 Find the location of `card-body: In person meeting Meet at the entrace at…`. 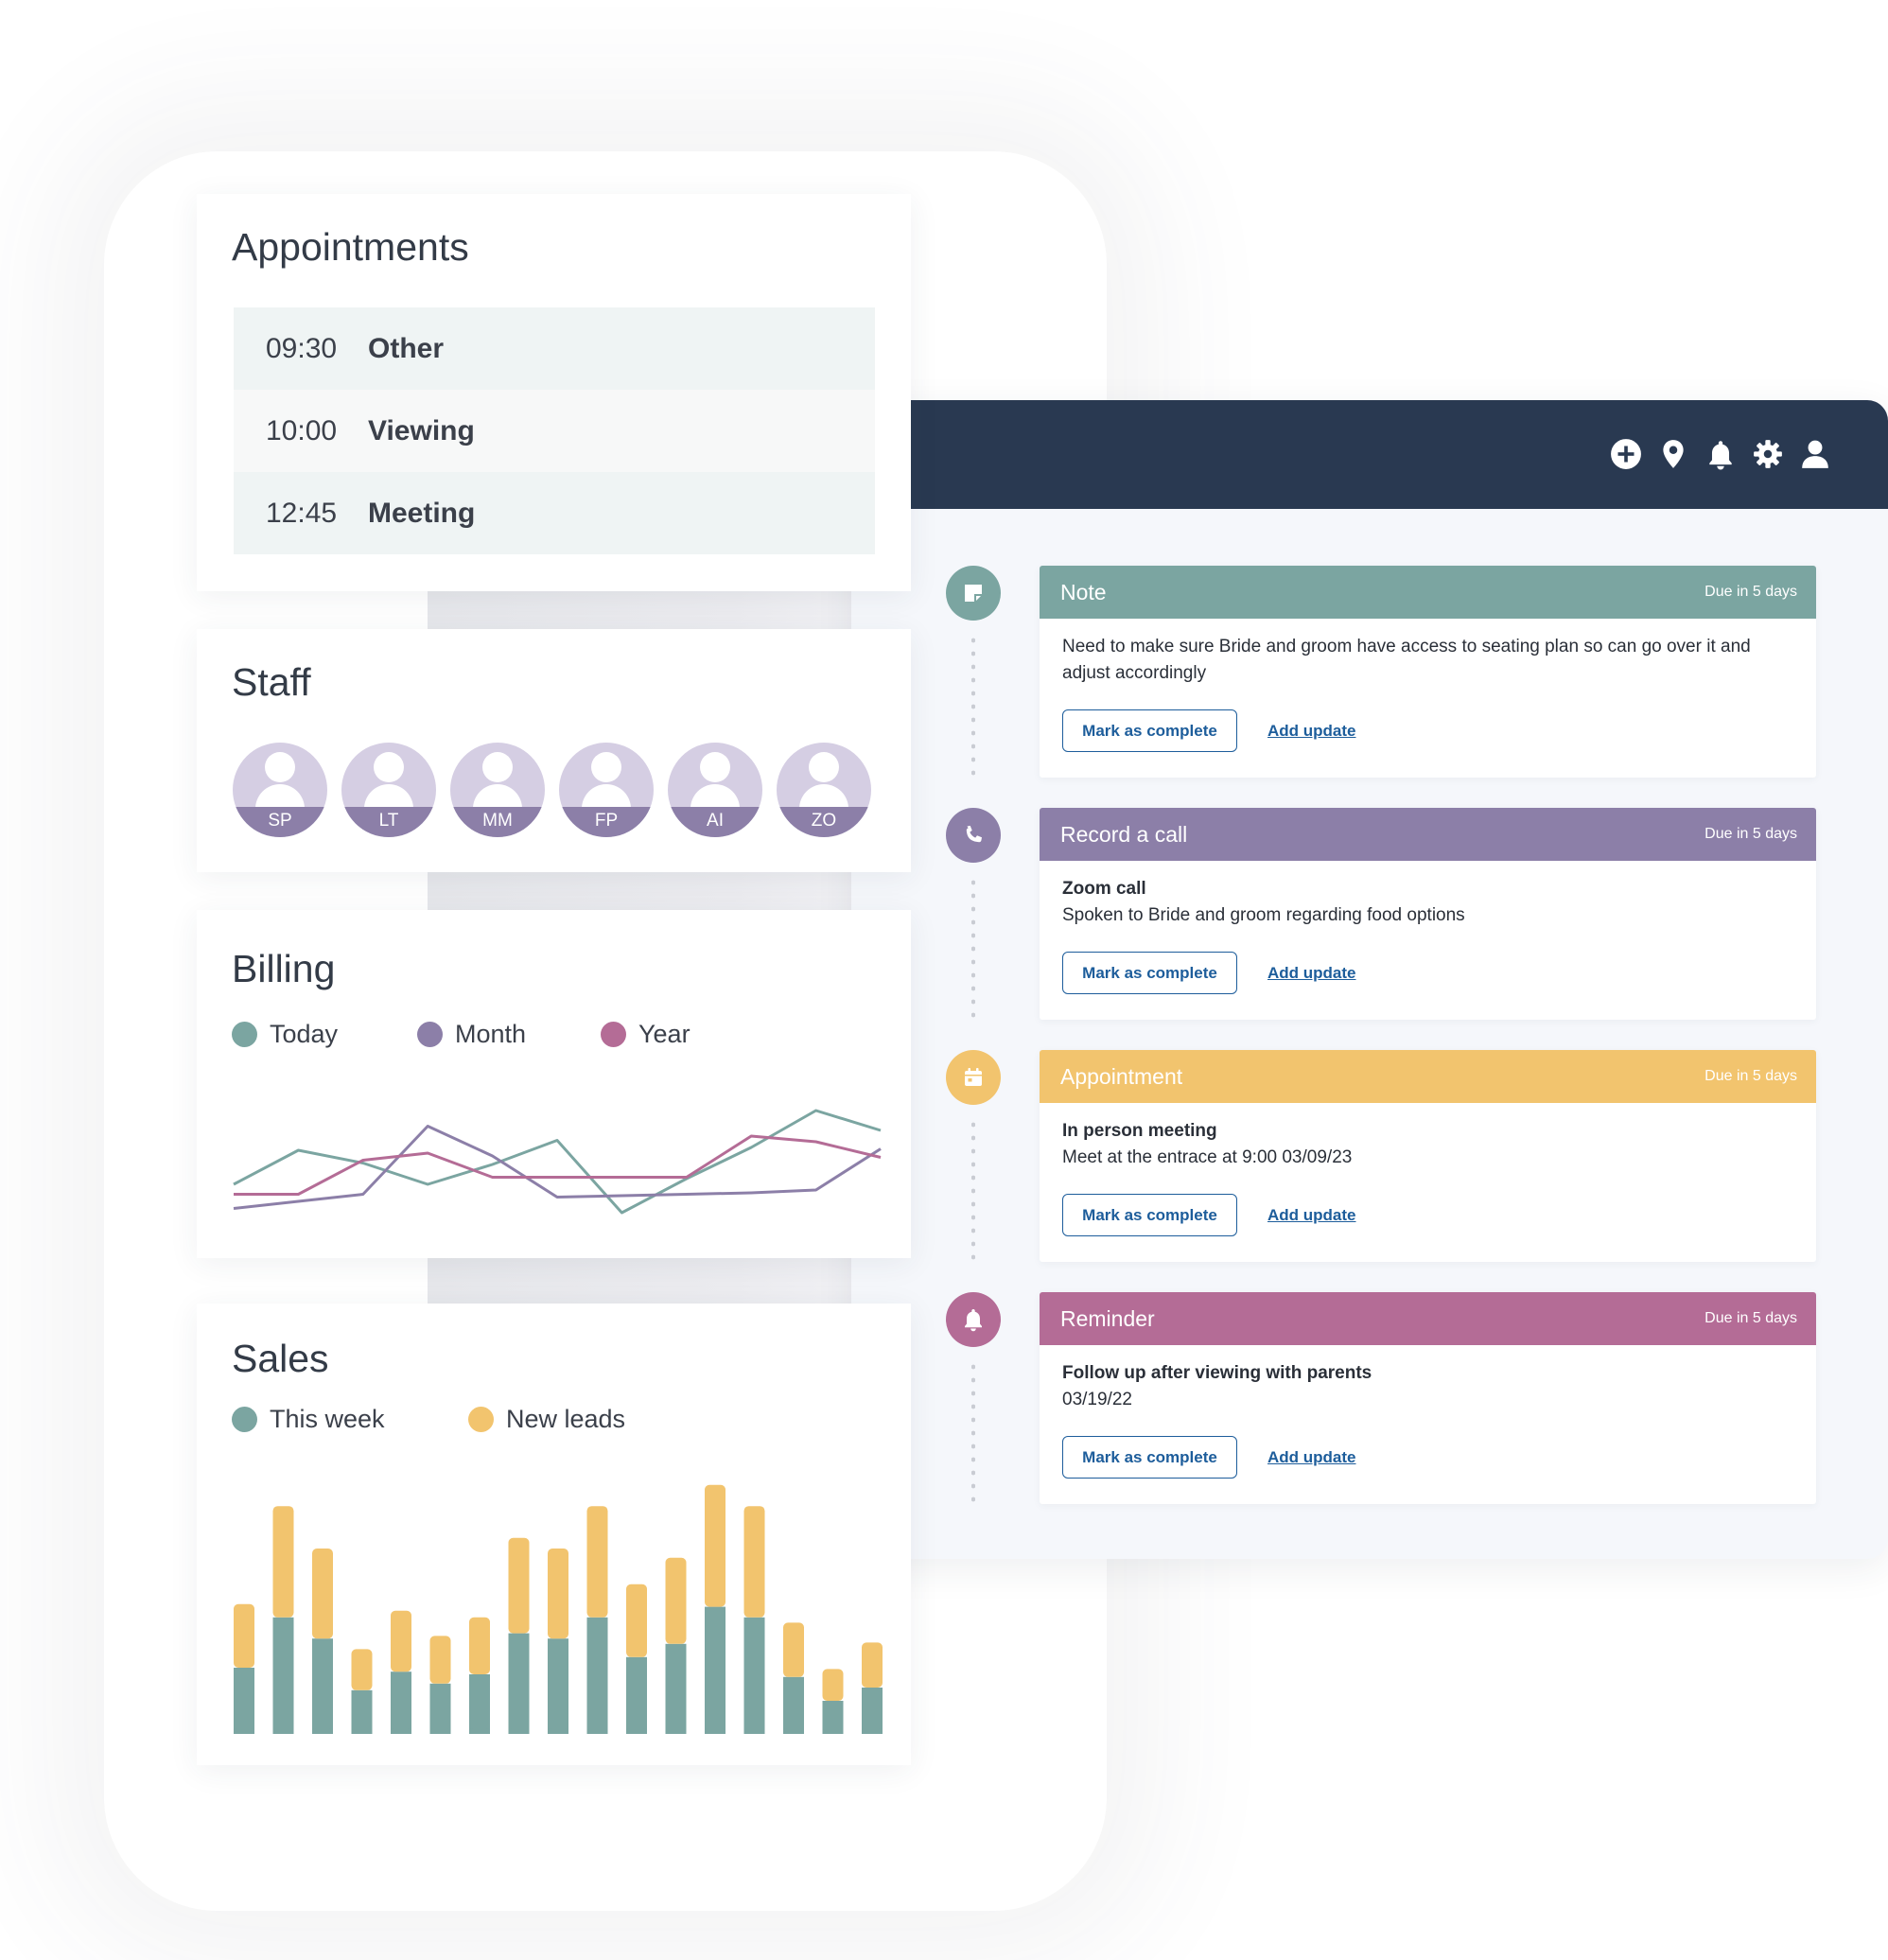

card-body: In person meeting Meet at the entrace at… is located at coordinates (1428, 1137).